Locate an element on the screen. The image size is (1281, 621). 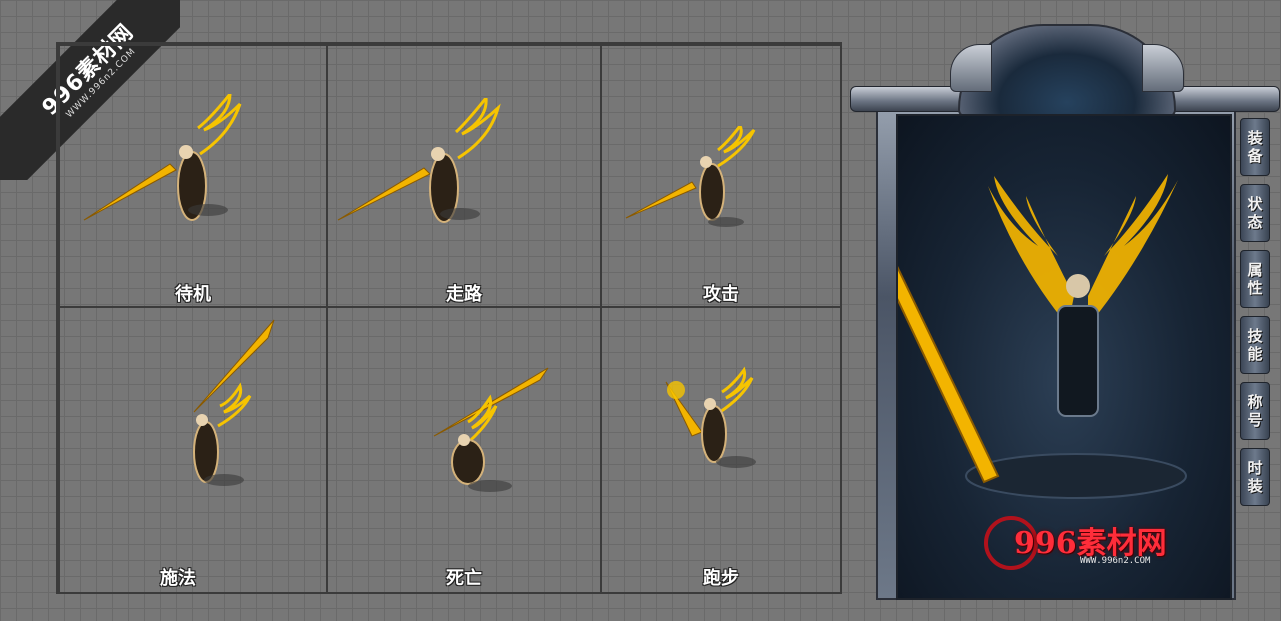
attack-sprite is located at coordinates (690, 176).